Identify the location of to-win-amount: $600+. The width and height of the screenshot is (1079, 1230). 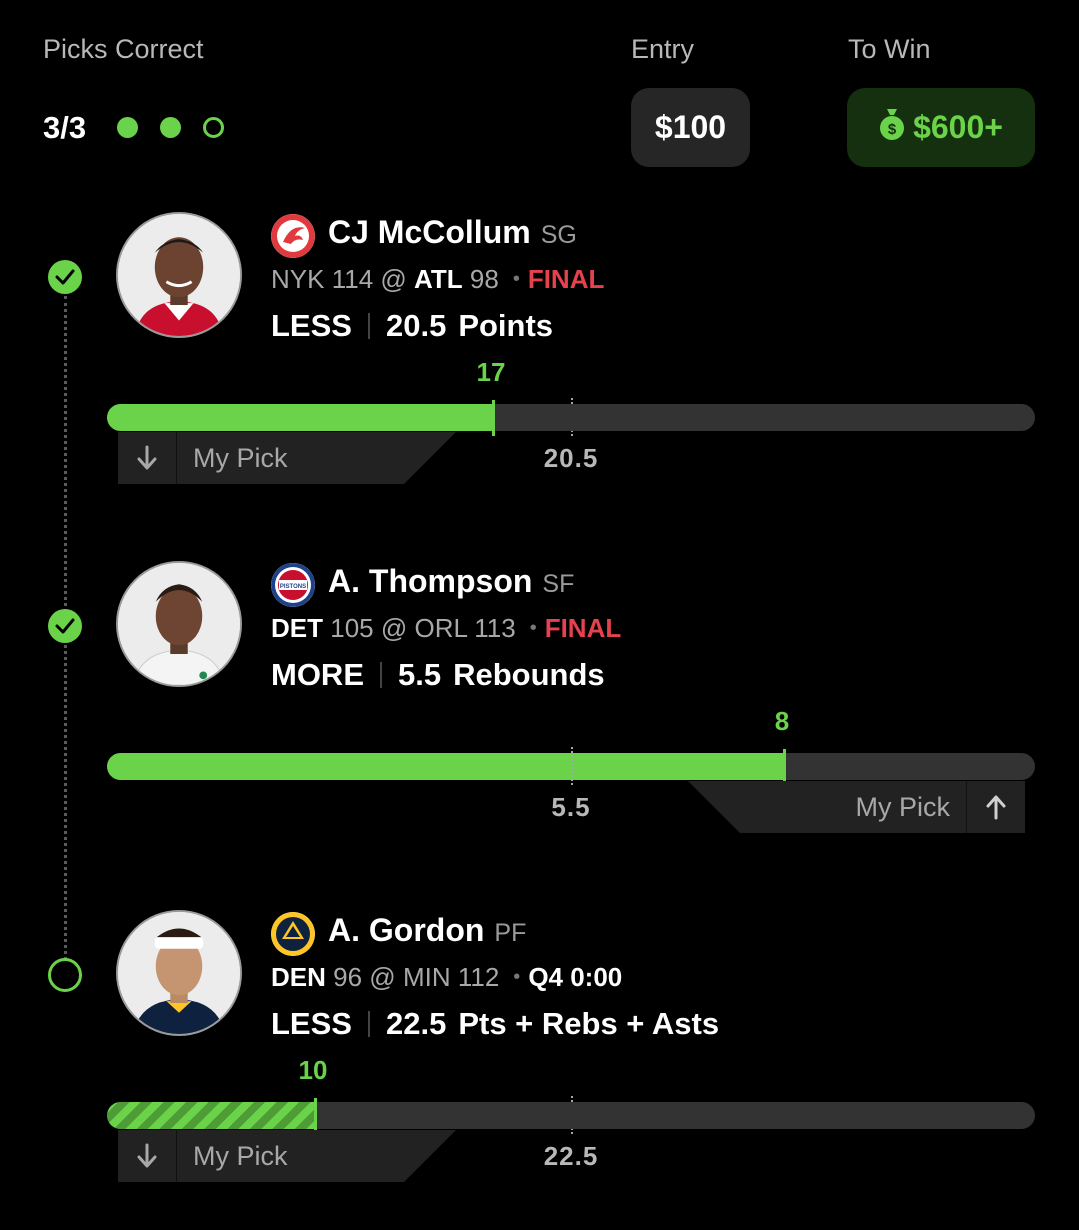
(958, 127).